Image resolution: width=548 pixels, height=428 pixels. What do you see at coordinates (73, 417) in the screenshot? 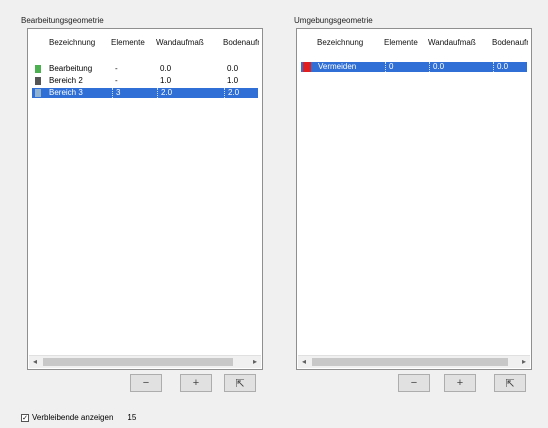
I see `show-remaining-label: Verbleibende anzeigen` at bounding box center [73, 417].